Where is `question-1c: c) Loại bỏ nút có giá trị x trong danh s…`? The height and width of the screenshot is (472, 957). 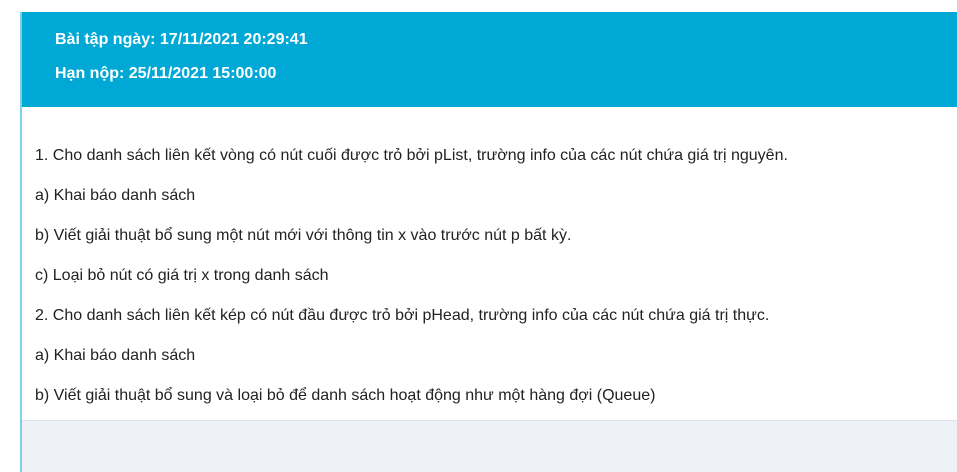 question-1c: c) Loại bỏ nút có giá trị x trong danh s… is located at coordinates (182, 275).